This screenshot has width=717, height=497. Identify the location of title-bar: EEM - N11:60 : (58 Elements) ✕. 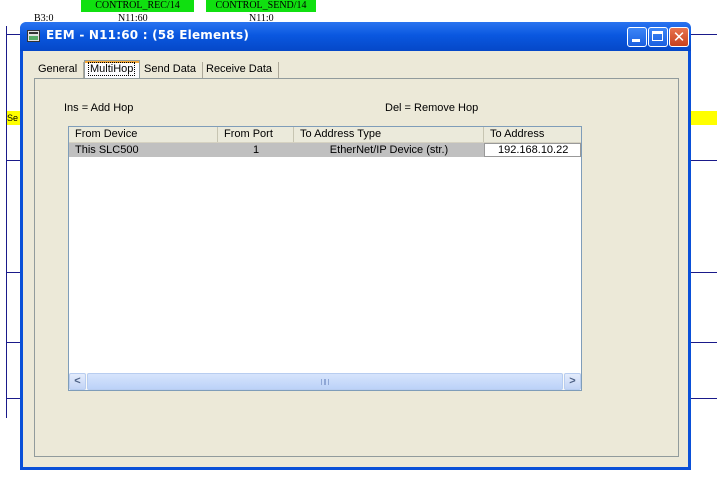
(355, 36).